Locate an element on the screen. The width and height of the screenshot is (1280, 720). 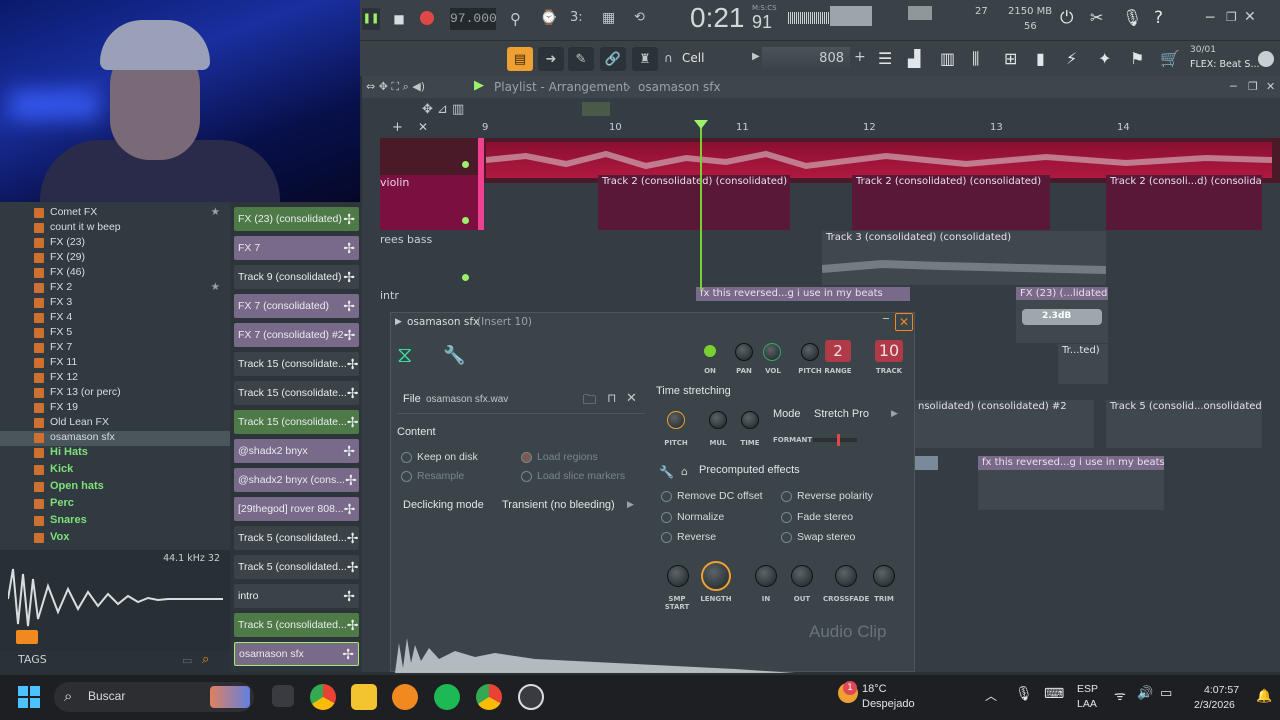
piano-roll-icon: ▟ is located at coordinates (914, 58).